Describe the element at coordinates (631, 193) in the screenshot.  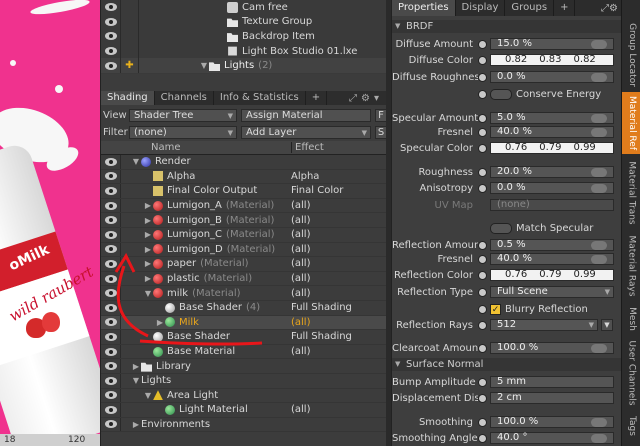
I see `vtab-material-trans: Material Trans` at that location.